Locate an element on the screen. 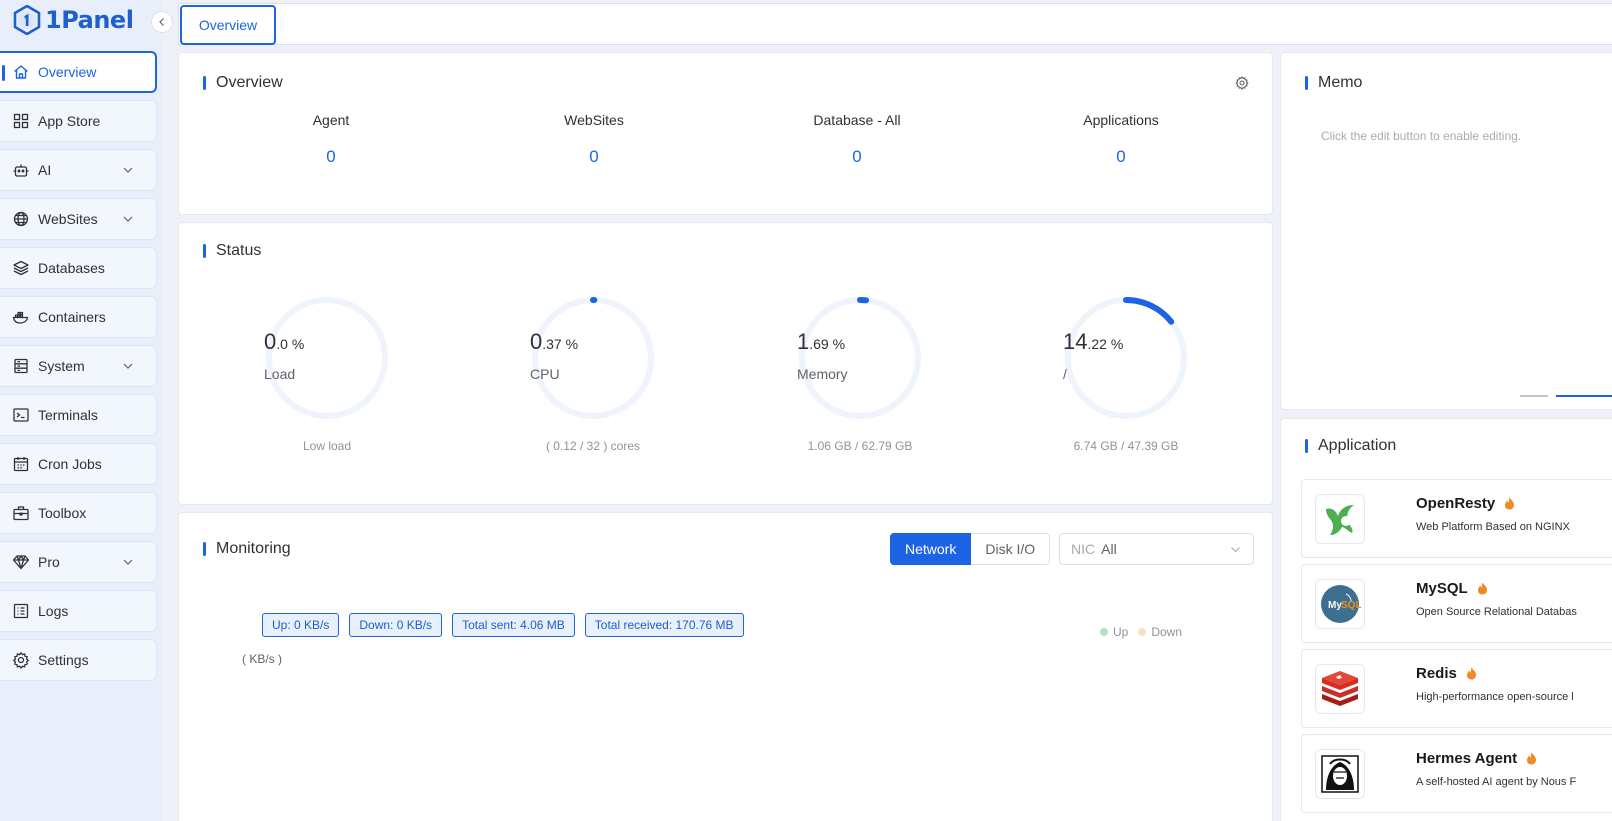 The width and height of the screenshot is (1612, 821). sidebar-item-label: Logs is located at coordinates (53, 611).